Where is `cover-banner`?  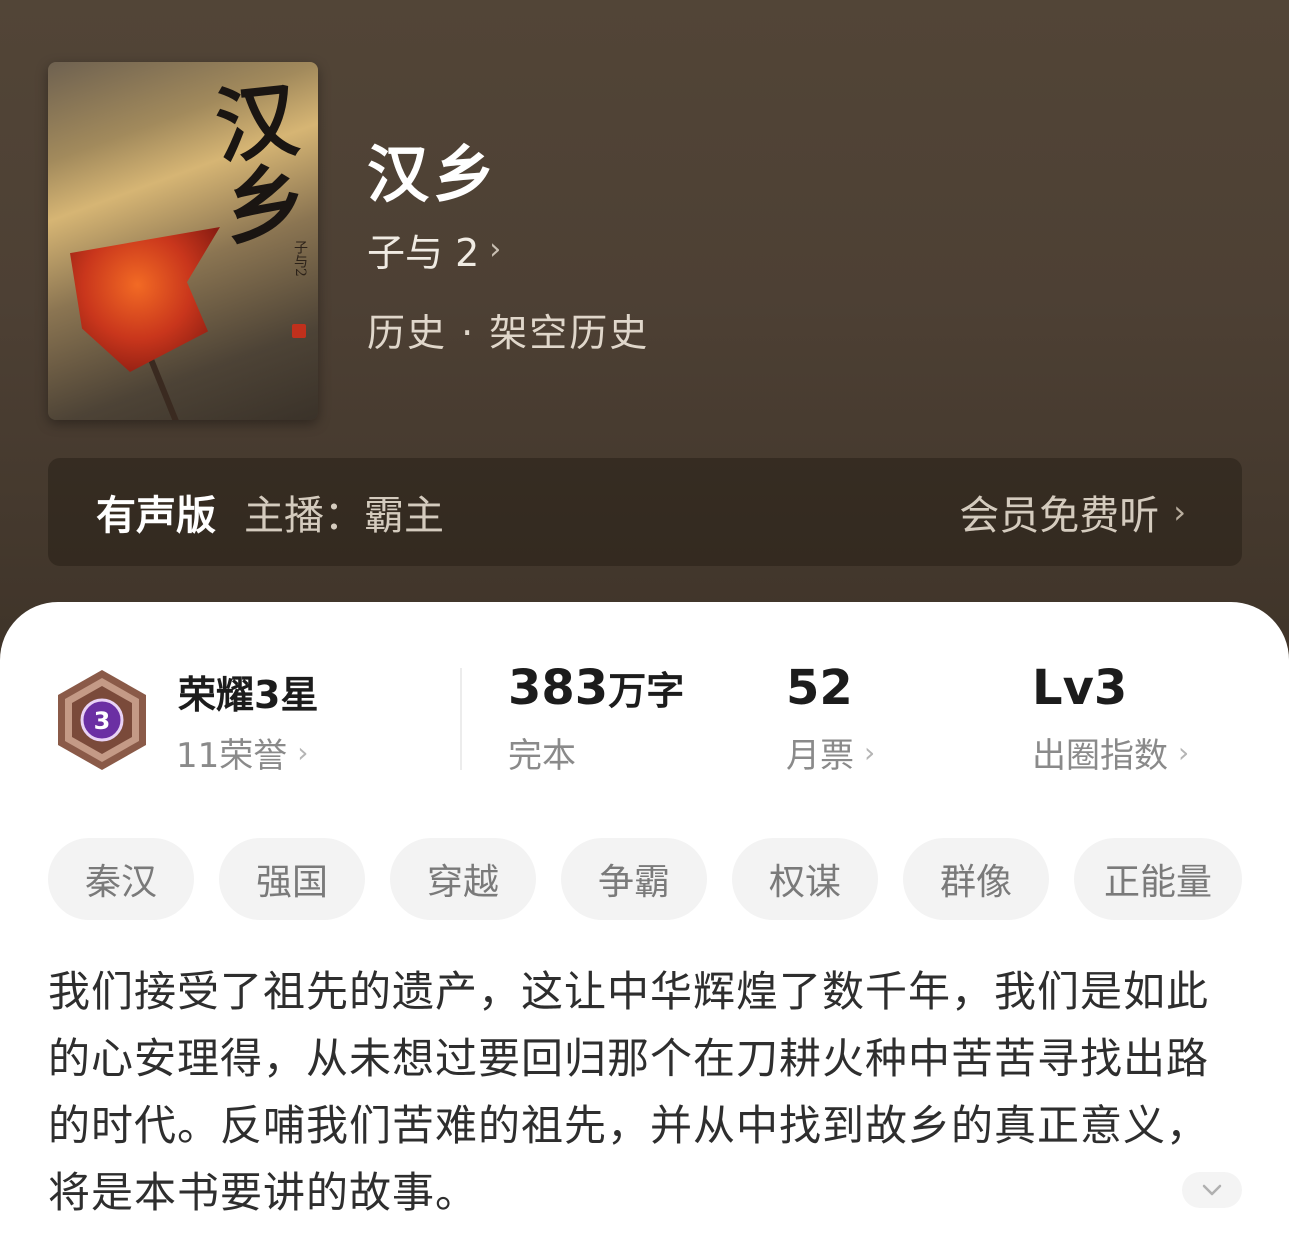
cover-banner is located at coordinates (145, 299).